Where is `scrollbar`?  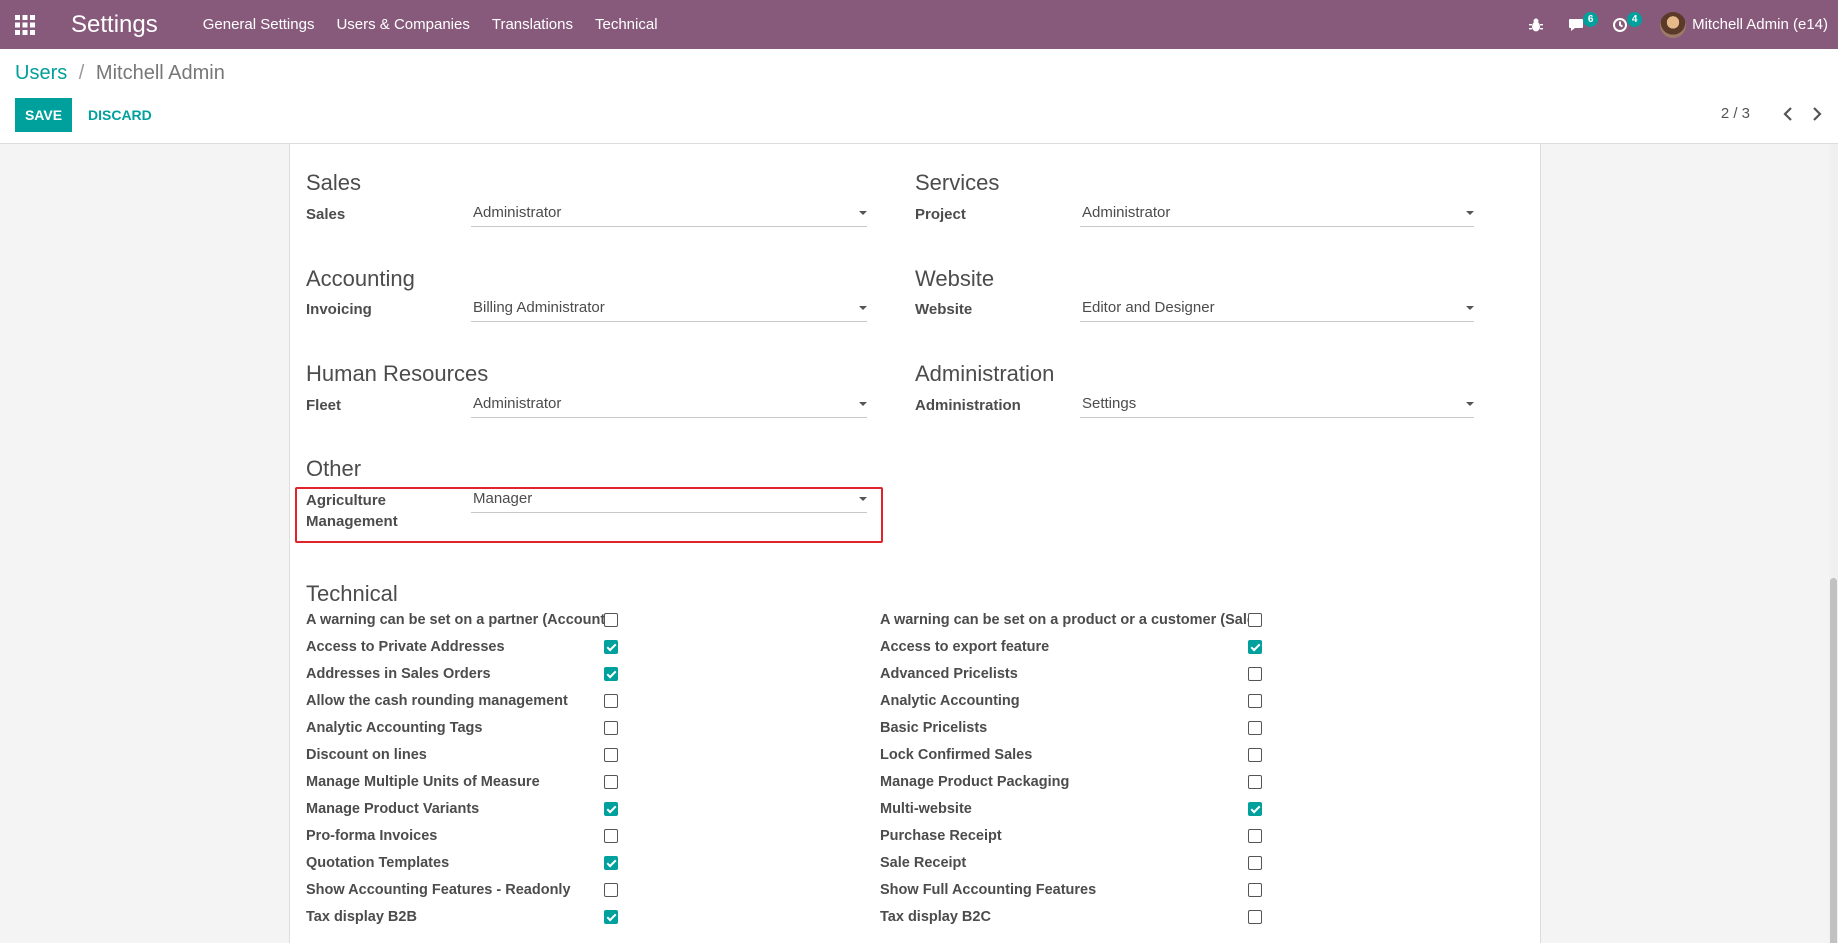
scrollbar is located at coordinates (1833, 543).